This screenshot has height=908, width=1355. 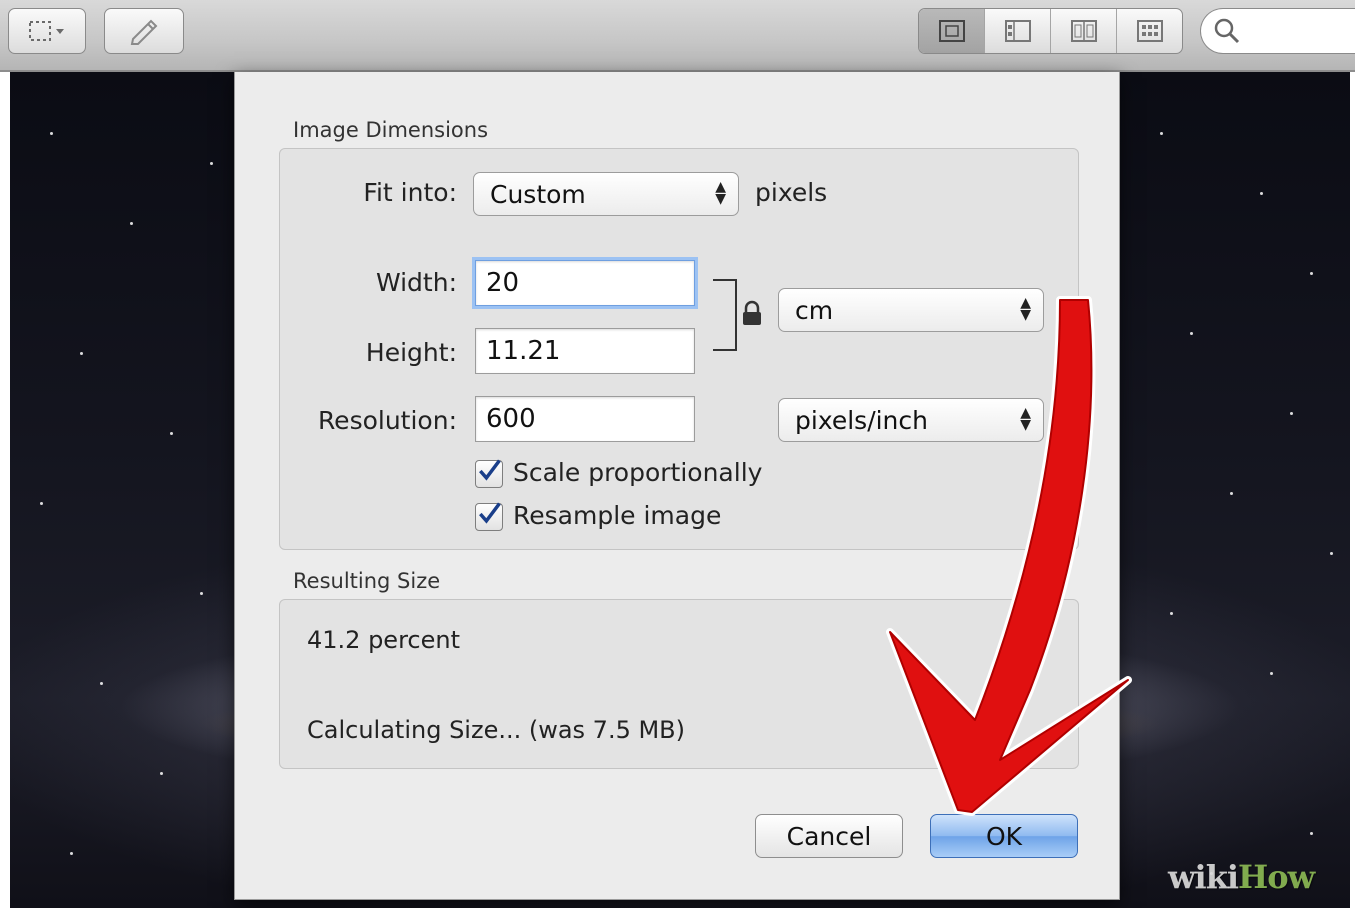 I want to click on scale-proportionally-label: Scale proportionally, so click(x=638, y=472).